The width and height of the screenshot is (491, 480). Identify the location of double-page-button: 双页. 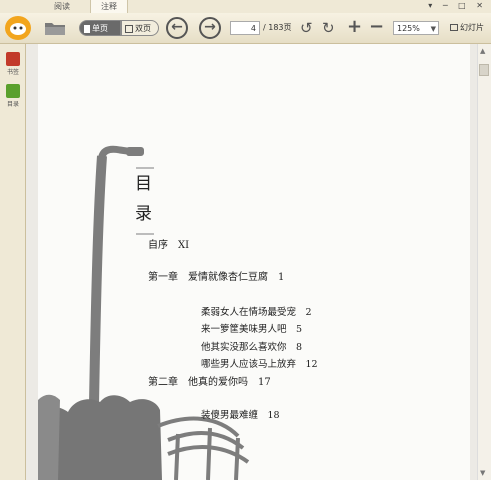
(140, 28).